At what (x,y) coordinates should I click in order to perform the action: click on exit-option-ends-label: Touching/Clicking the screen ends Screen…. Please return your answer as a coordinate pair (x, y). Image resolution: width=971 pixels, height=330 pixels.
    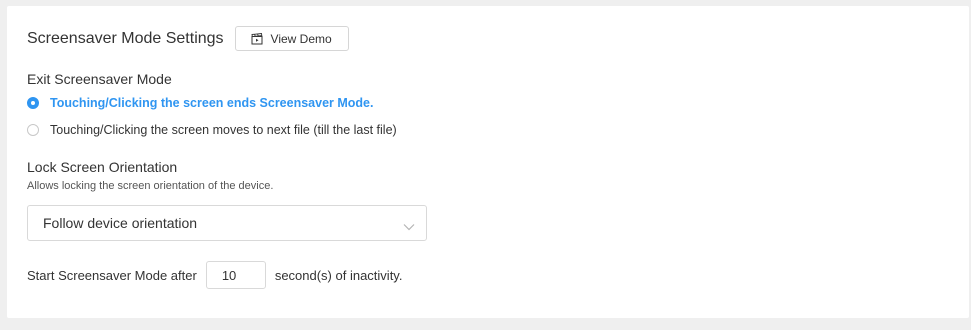
    Looking at the image, I should click on (212, 103).